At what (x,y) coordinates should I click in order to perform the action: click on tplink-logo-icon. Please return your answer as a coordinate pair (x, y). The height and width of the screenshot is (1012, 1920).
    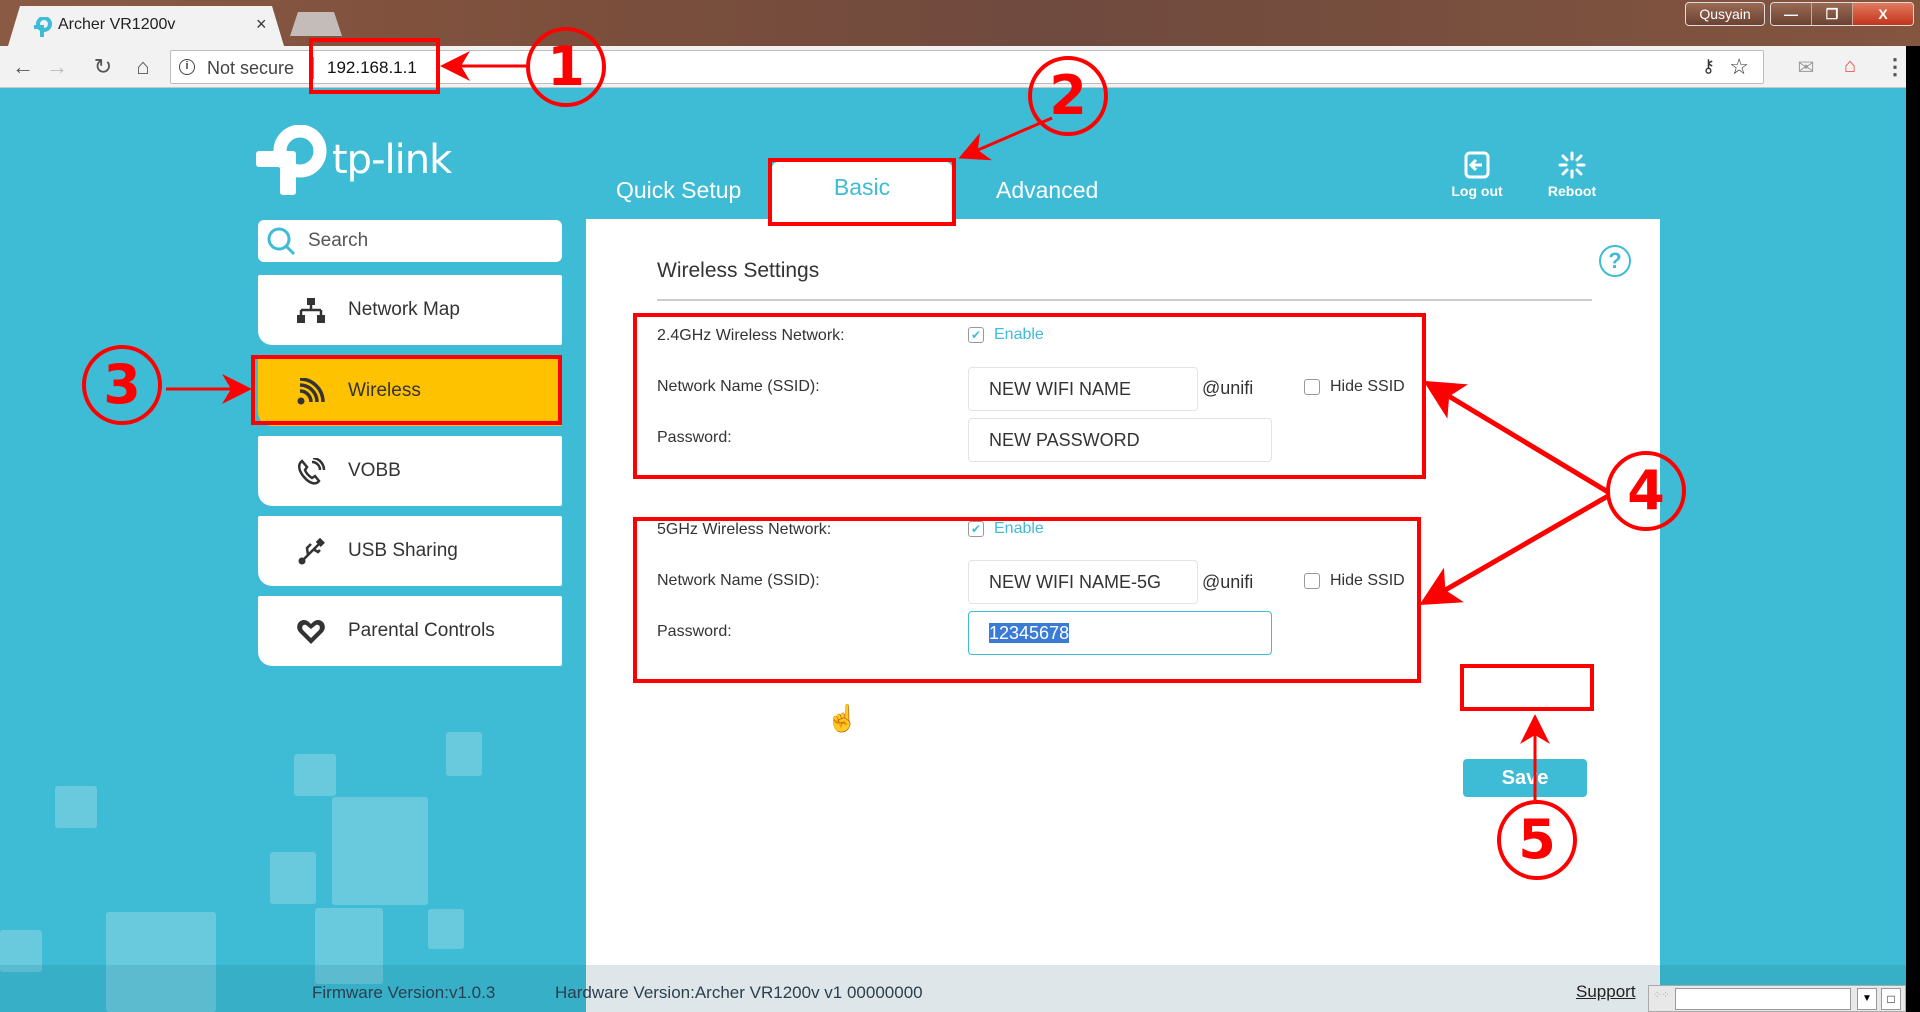
    Looking at the image, I should click on (291, 160).